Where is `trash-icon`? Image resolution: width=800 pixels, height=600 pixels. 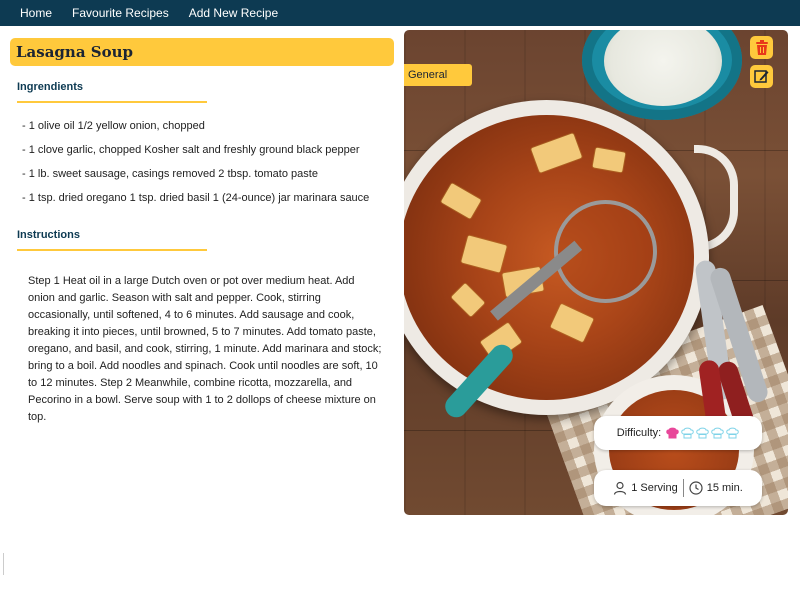
trash-icon is located at coordinates (761, 47).